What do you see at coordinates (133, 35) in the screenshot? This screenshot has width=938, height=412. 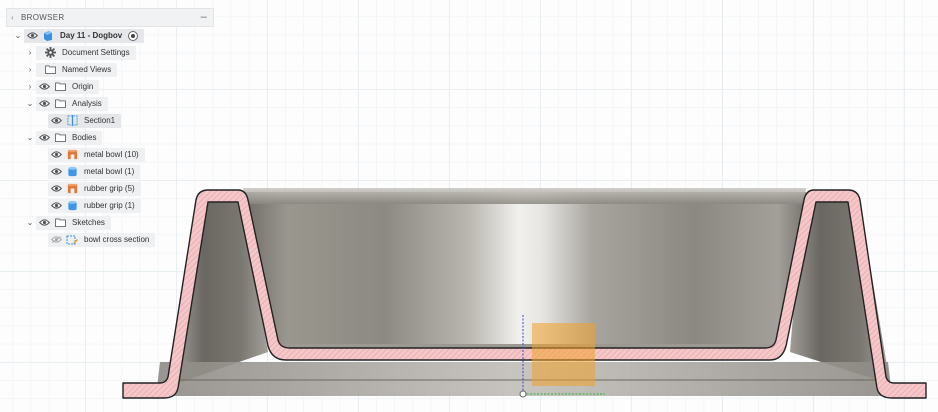 I see `active-component-radio-icon` at bounding box center [133, 35].